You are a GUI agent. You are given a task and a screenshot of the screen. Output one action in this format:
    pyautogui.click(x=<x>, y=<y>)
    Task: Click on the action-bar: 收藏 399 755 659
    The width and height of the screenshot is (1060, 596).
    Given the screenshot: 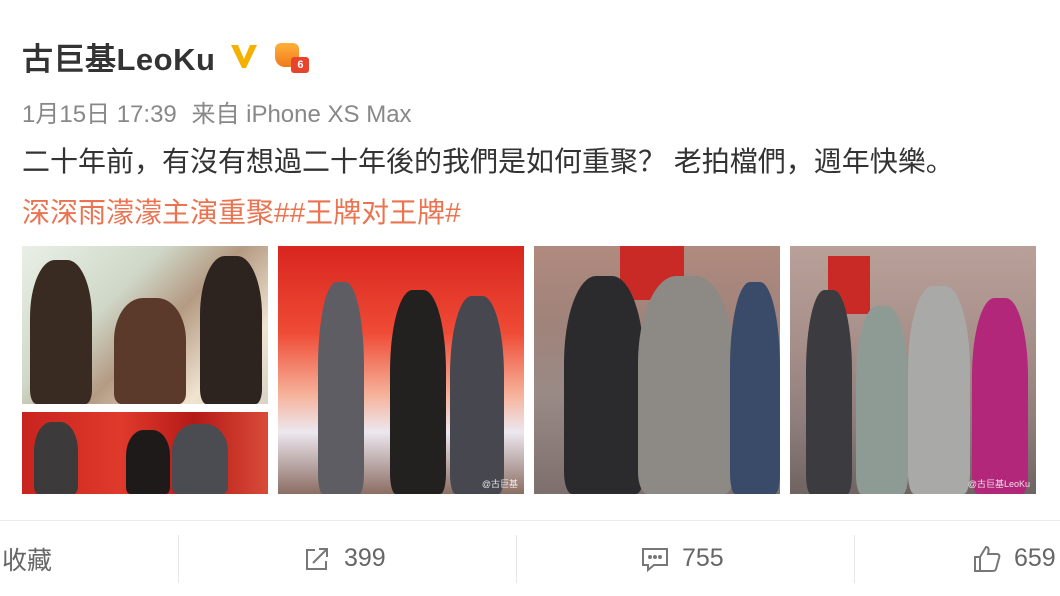 What is the action you would take?
    pyautogui.click(x=530, y=558)
    